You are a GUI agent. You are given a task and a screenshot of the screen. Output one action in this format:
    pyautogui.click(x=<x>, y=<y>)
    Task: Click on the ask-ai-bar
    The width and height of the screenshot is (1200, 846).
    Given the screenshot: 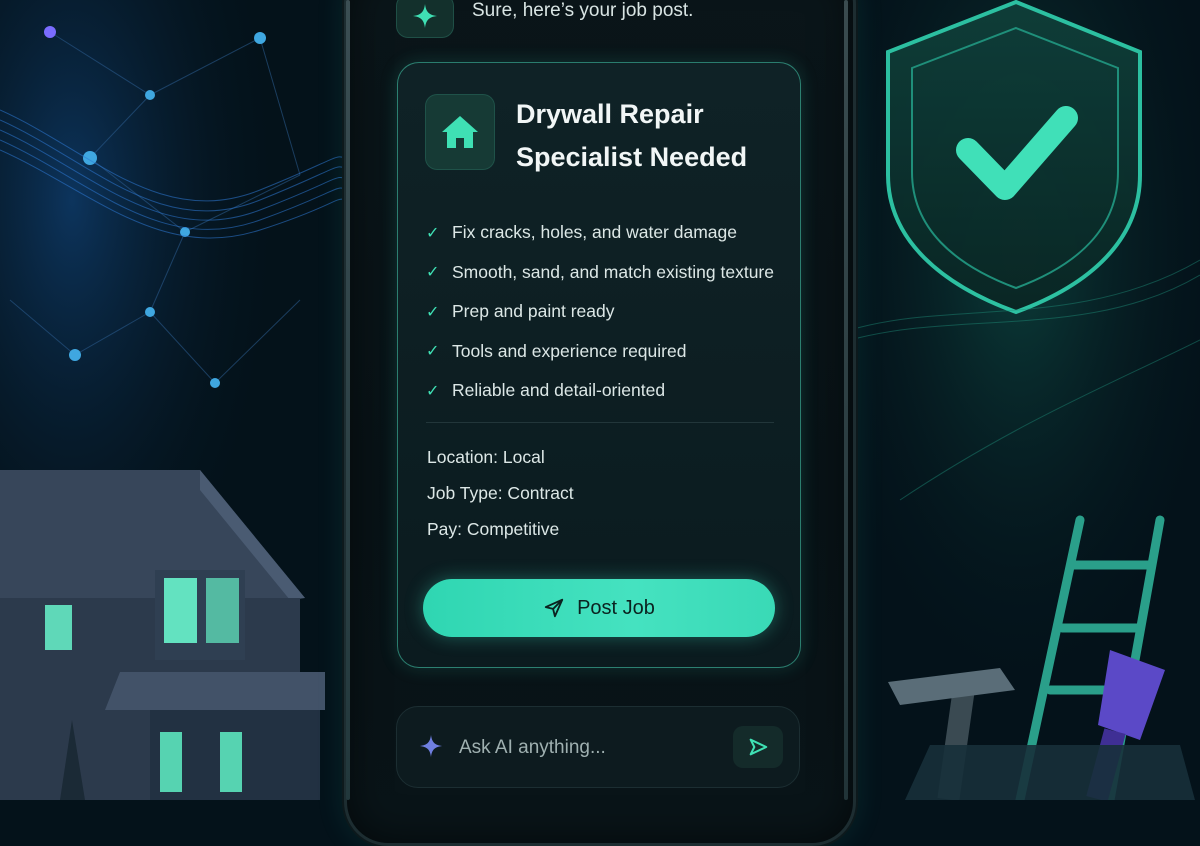 What is the action you would take?
    pyautogui.click(x=598, y=747)
    